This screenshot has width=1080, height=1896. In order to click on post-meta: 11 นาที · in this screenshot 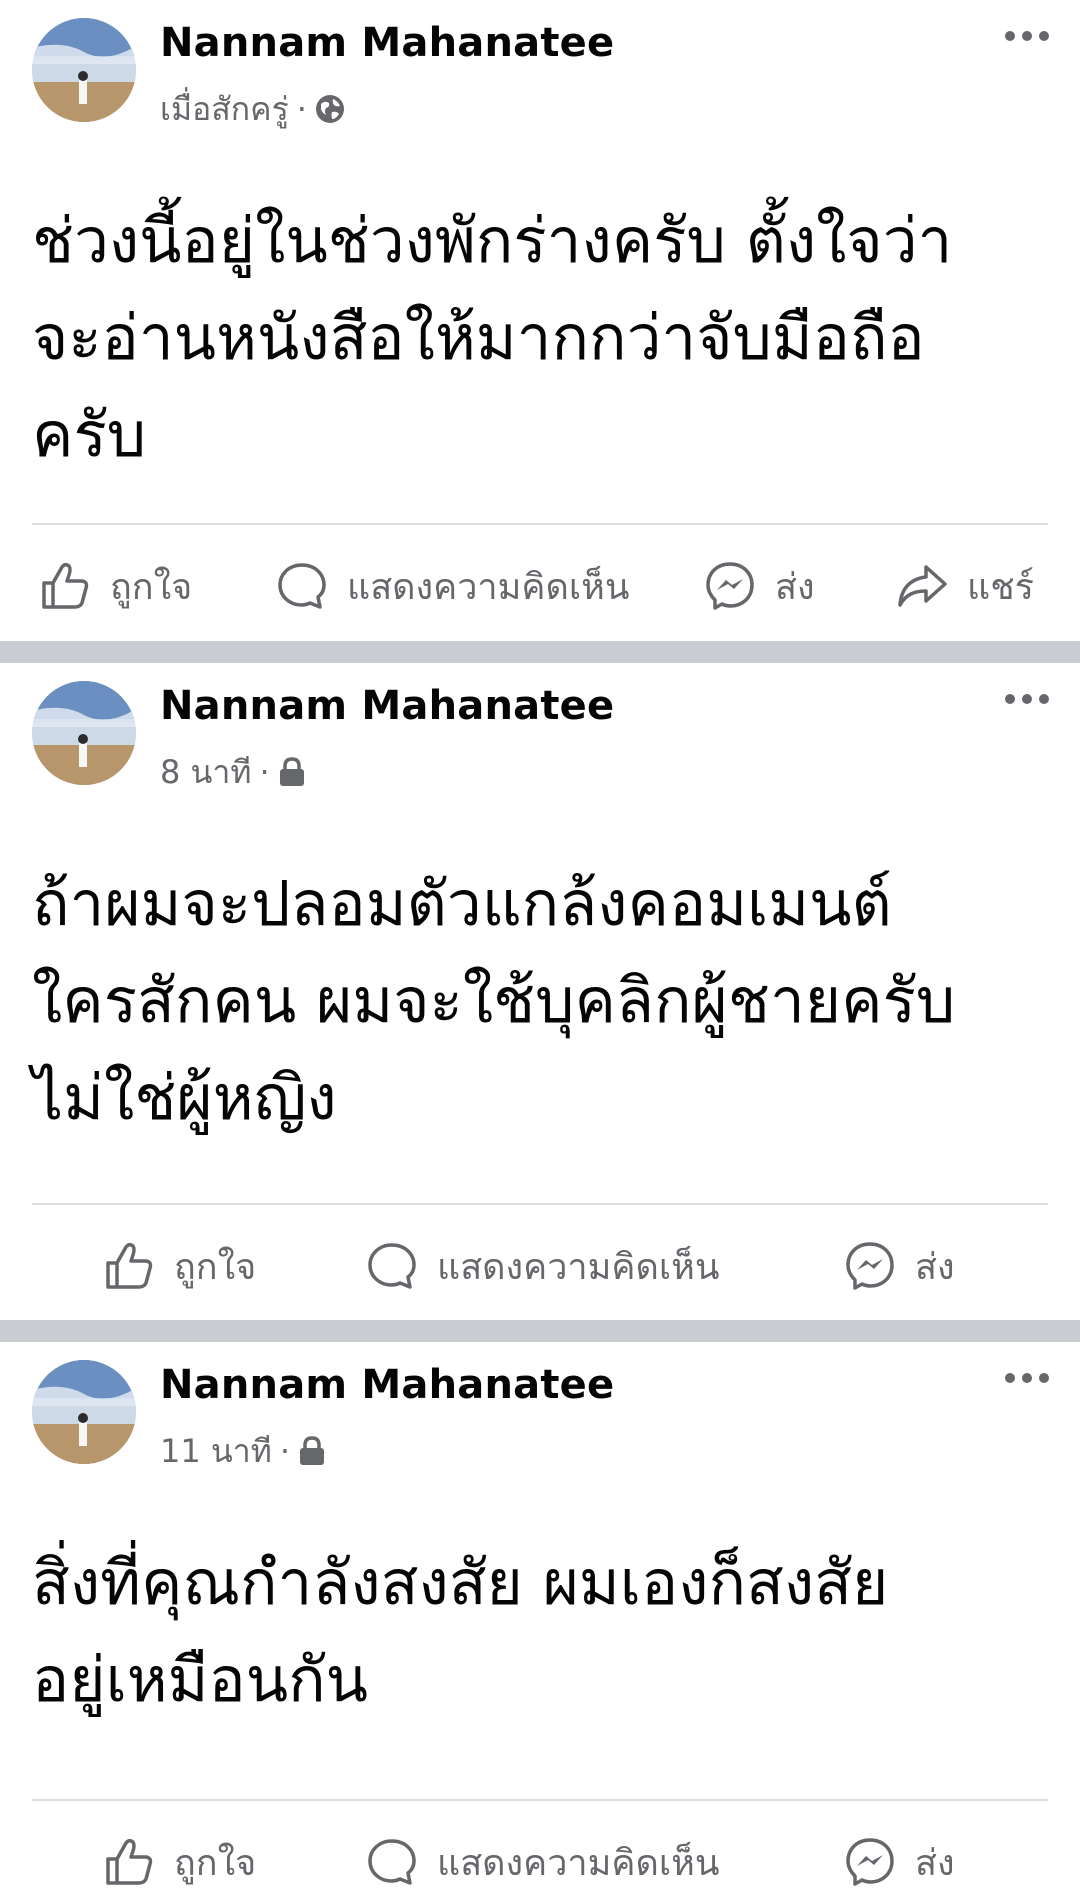, I will do `click(243, 1451)`.